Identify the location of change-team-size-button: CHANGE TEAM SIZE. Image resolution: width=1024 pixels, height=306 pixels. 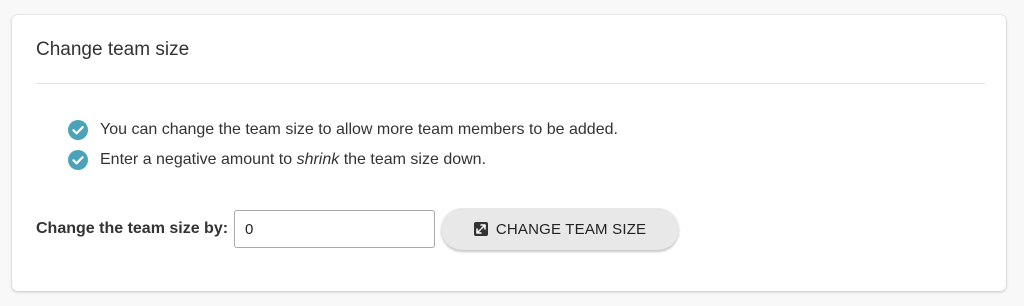
(560, 229).